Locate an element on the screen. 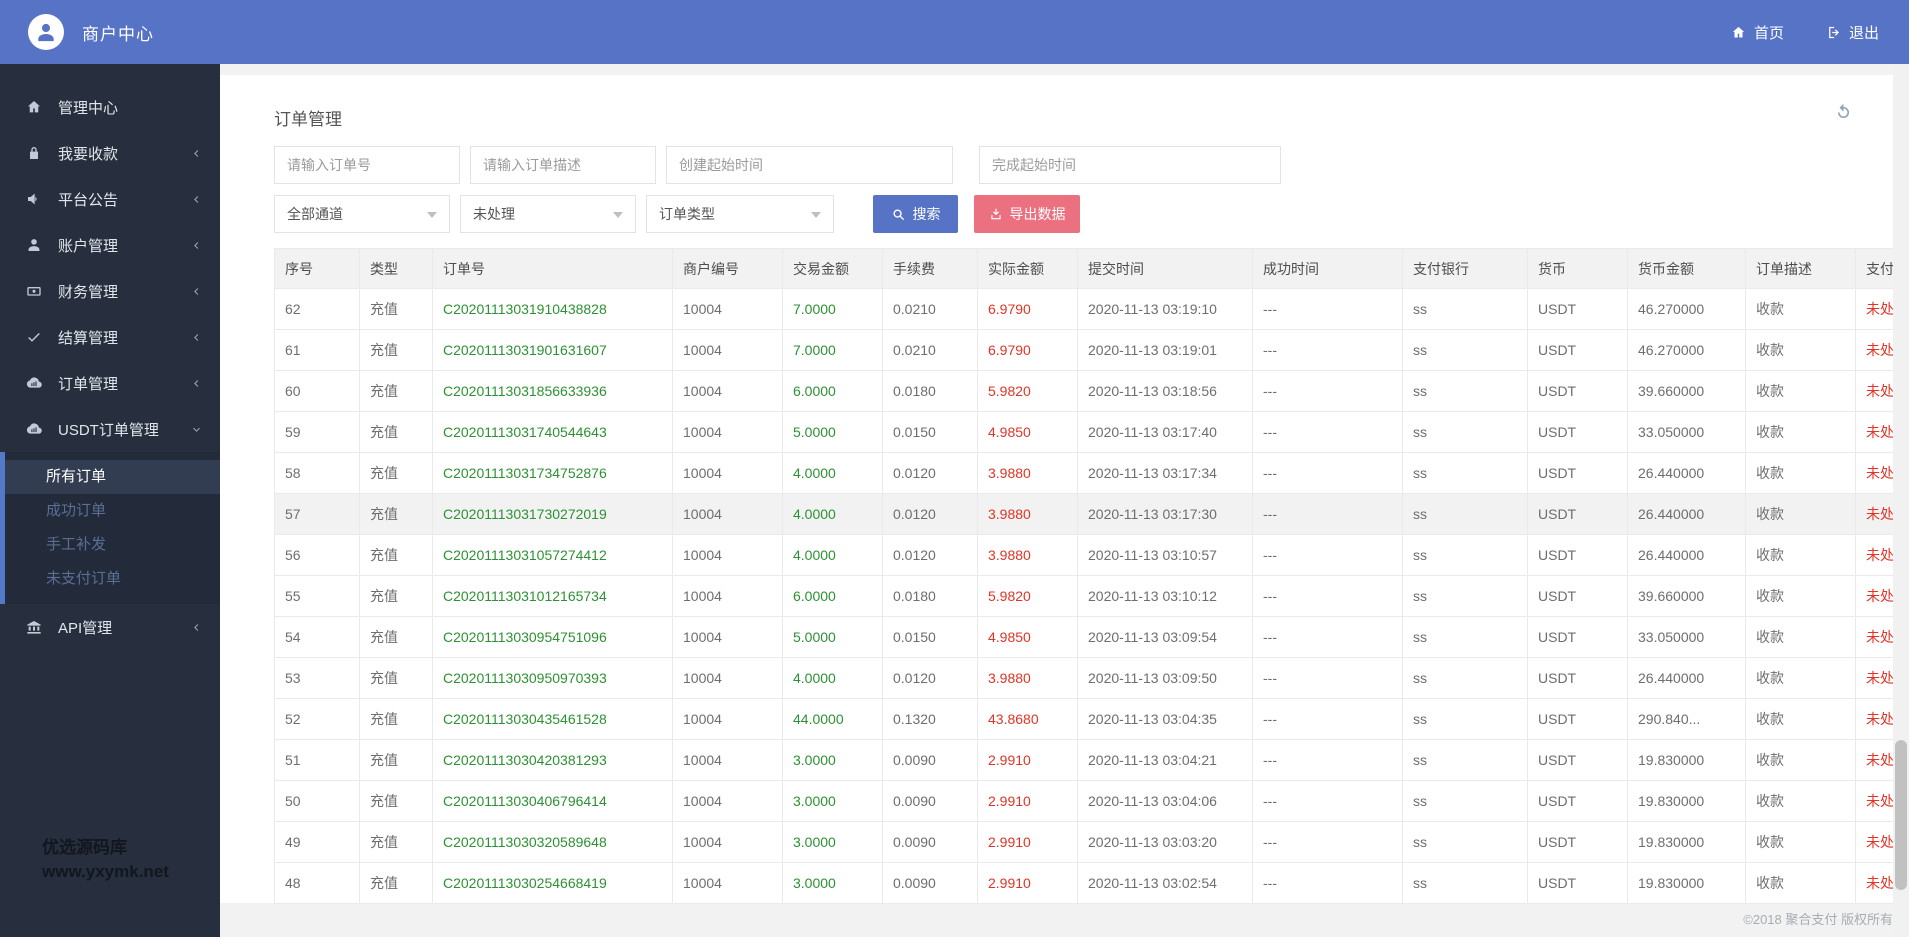 Image resolution: width=1909 pixels, height=937 pixels. cell-order_no: C20201113030420381293 is located at coordinates (552, 760).